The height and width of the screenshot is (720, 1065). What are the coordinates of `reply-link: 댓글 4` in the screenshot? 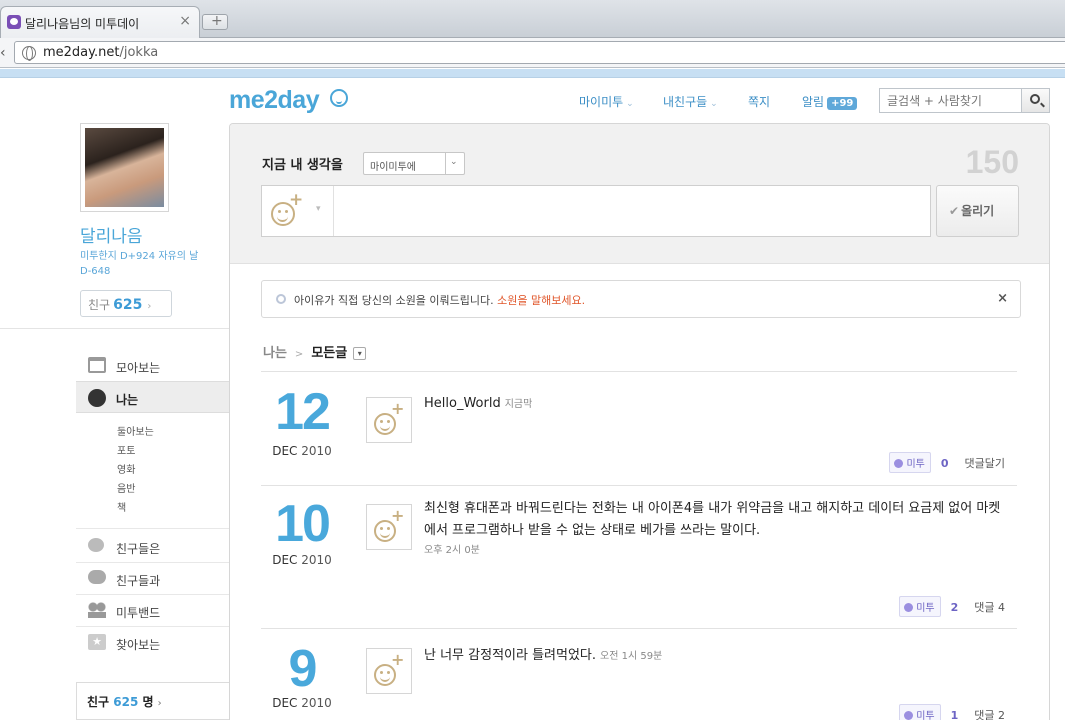 It's located at (989, 607).